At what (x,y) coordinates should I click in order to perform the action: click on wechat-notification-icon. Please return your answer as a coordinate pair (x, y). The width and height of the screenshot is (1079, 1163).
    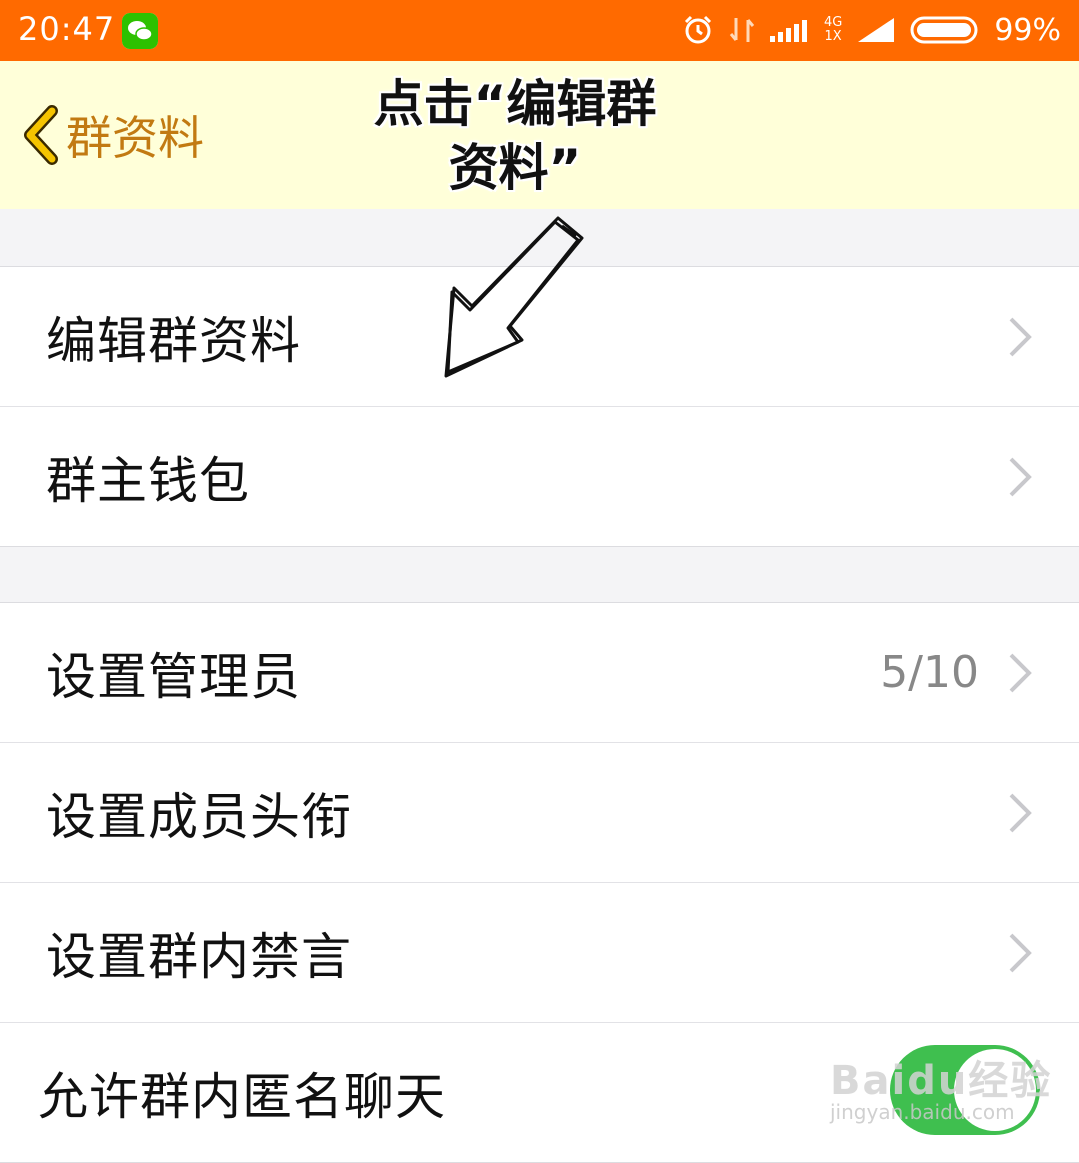
    Looking at the image, I should click on (140, 31).